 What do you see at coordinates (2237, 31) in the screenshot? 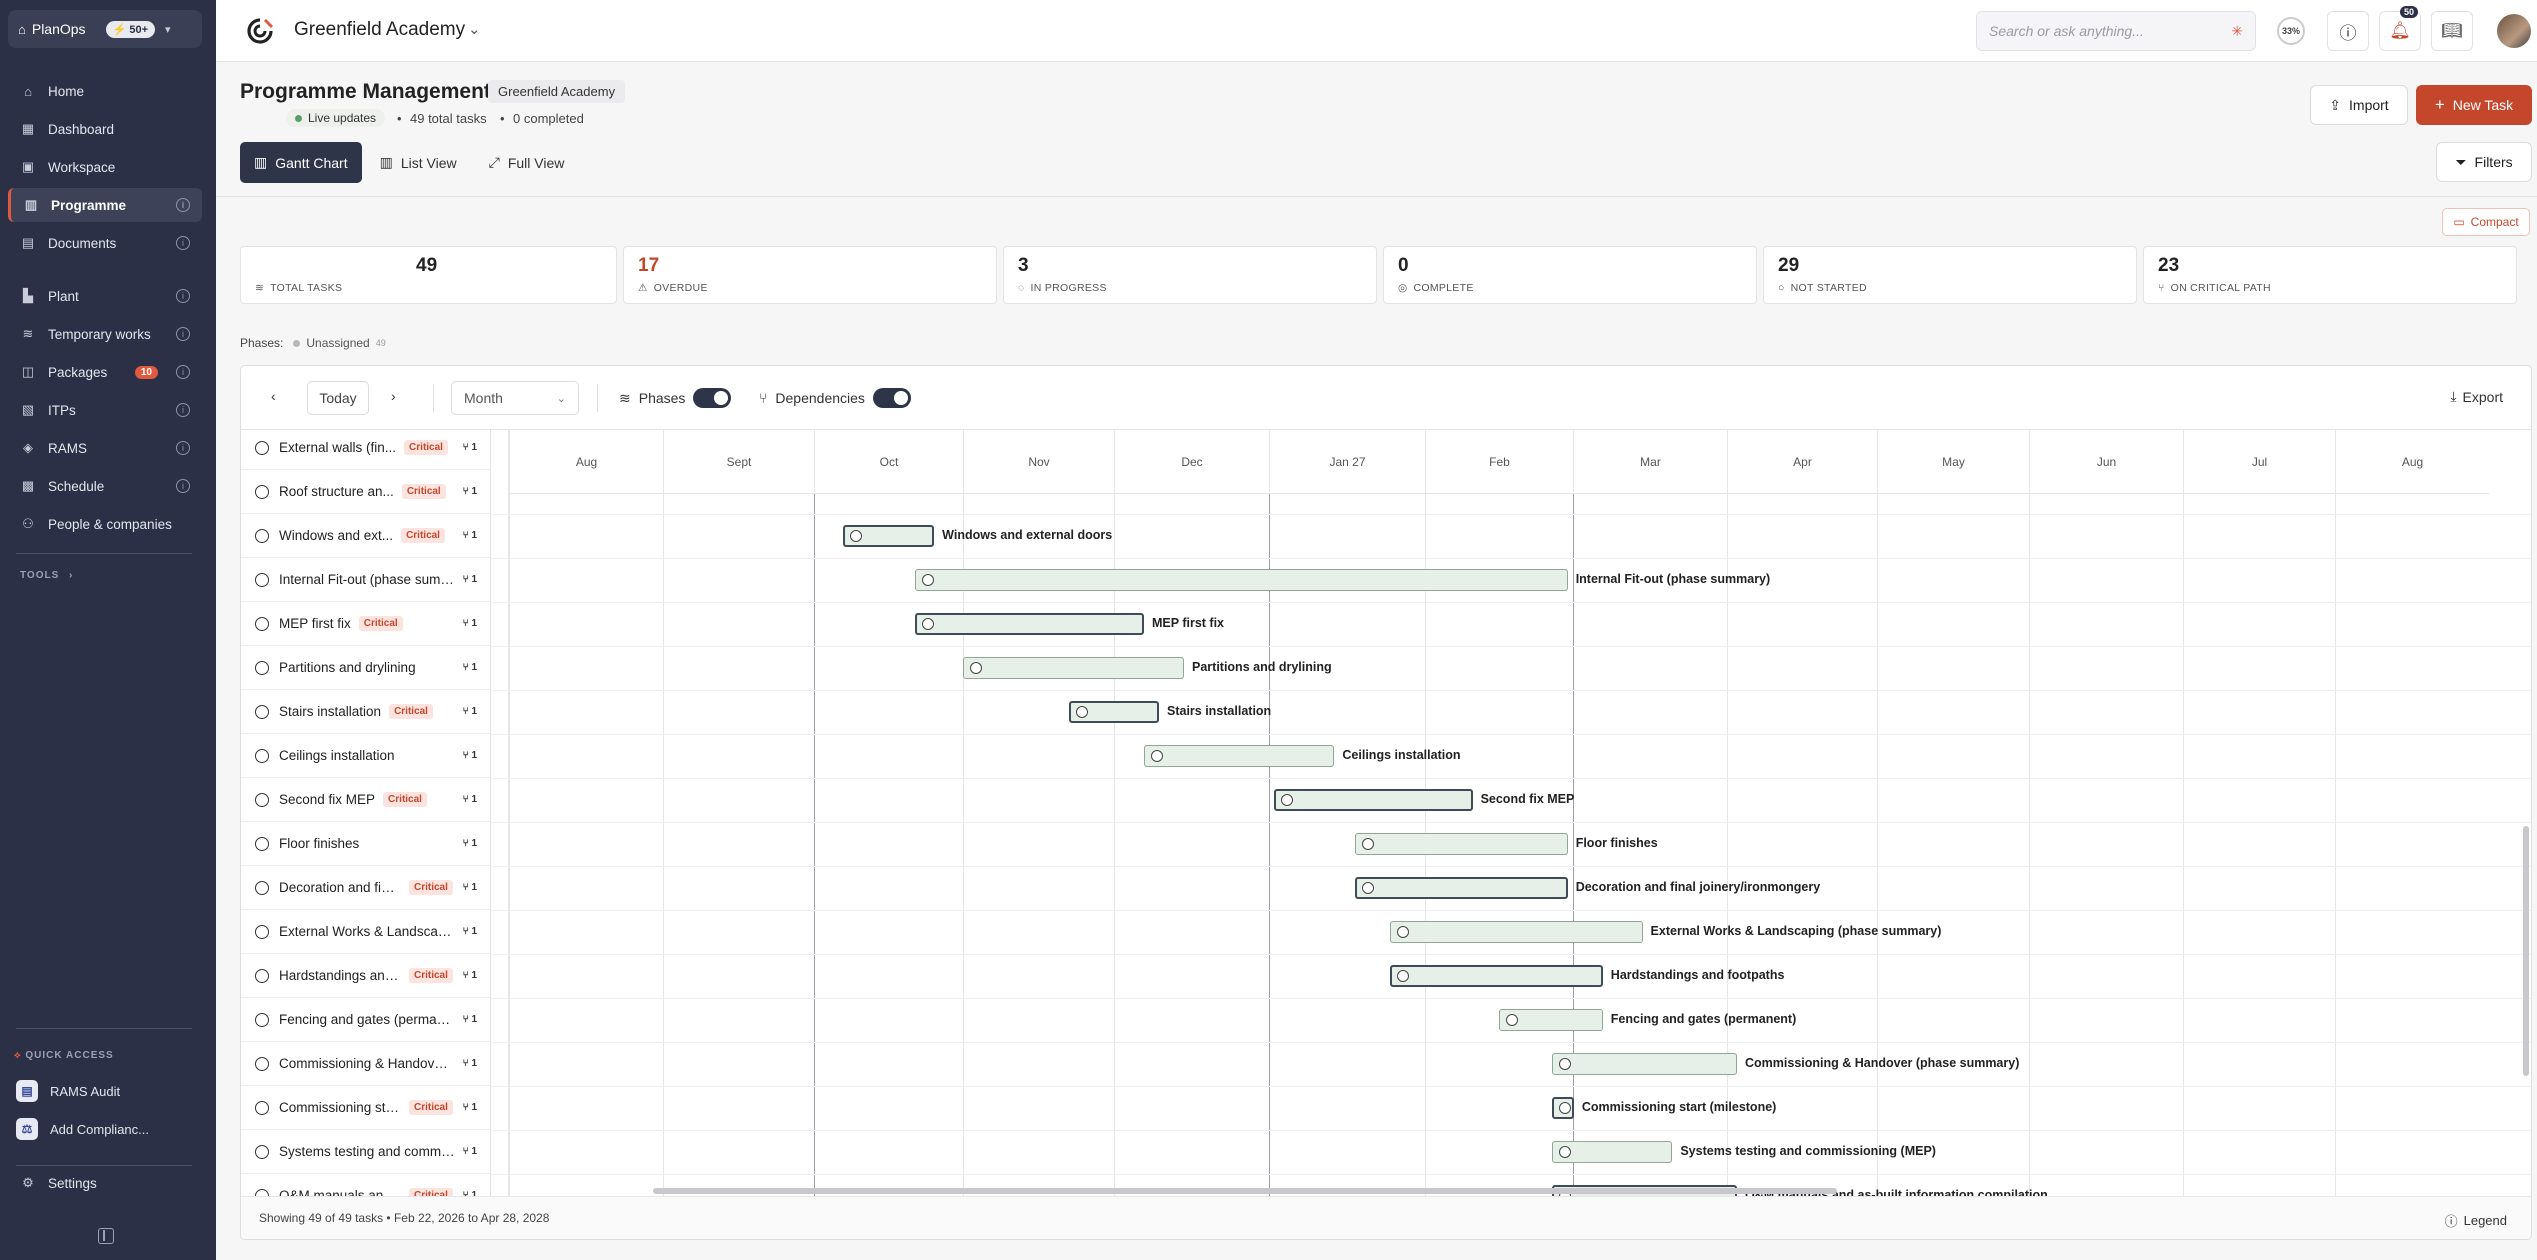
I see `ai-sparkle-icon: ✳` at bounding box center [2237, 31].